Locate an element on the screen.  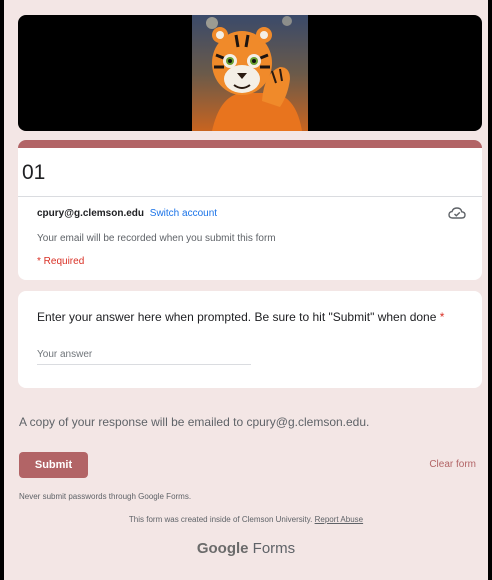
google-forms-logo: Google Forms is located at coordinates (246, 548).